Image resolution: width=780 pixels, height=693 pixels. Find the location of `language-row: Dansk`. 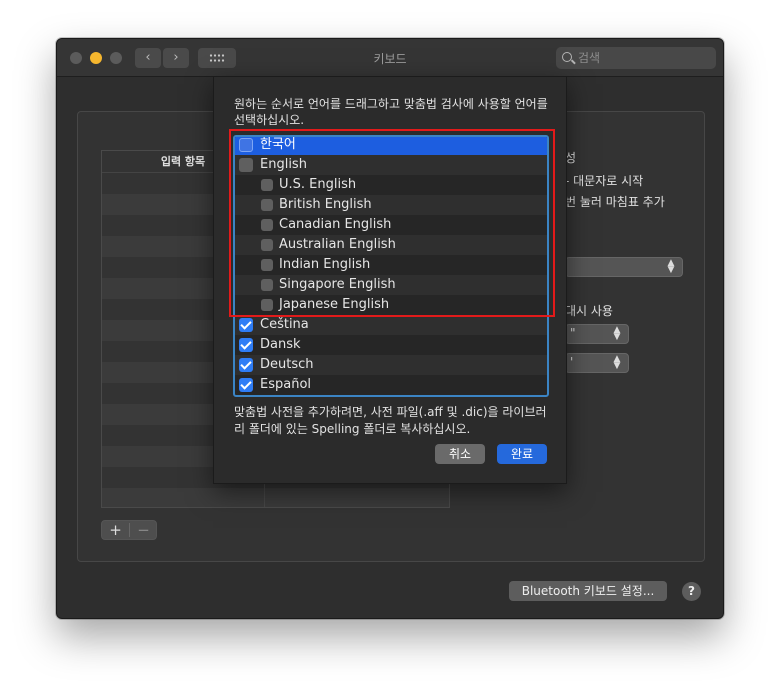

language-row: Dansk is located at coordinates (391, 345).